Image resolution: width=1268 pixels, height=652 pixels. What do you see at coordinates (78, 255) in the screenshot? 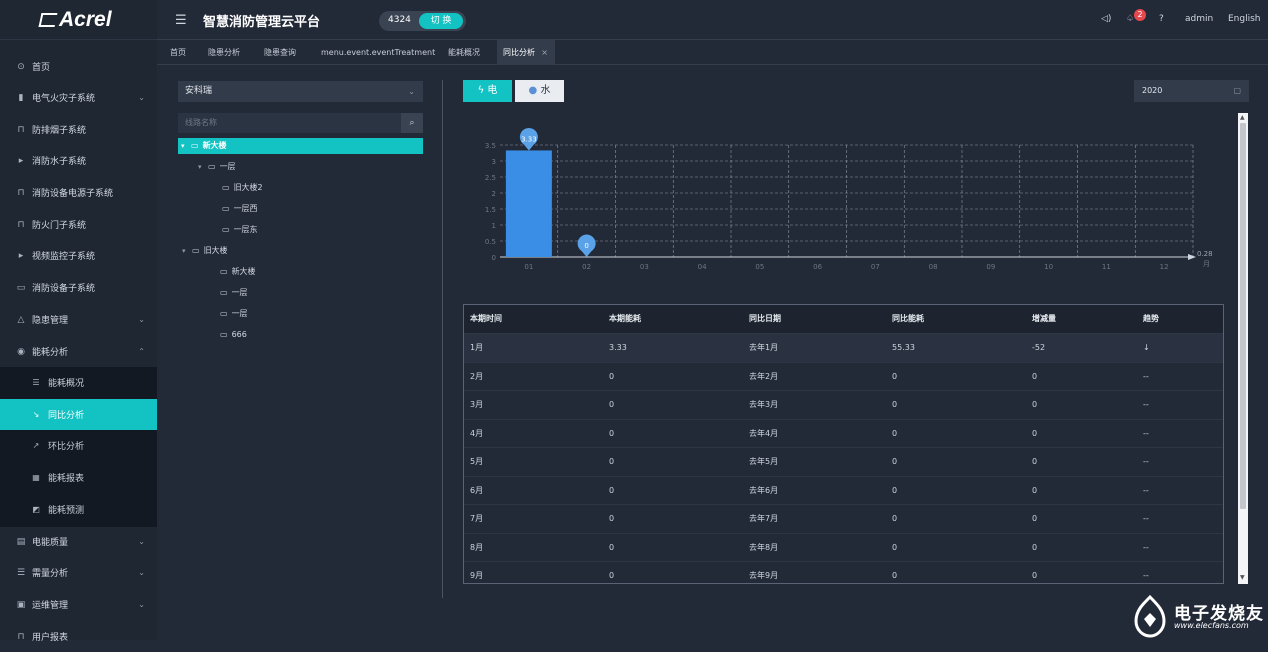
I see `sidebar-item-m6: ▸ 视频监控子系统` at bounding box center [78, 255].